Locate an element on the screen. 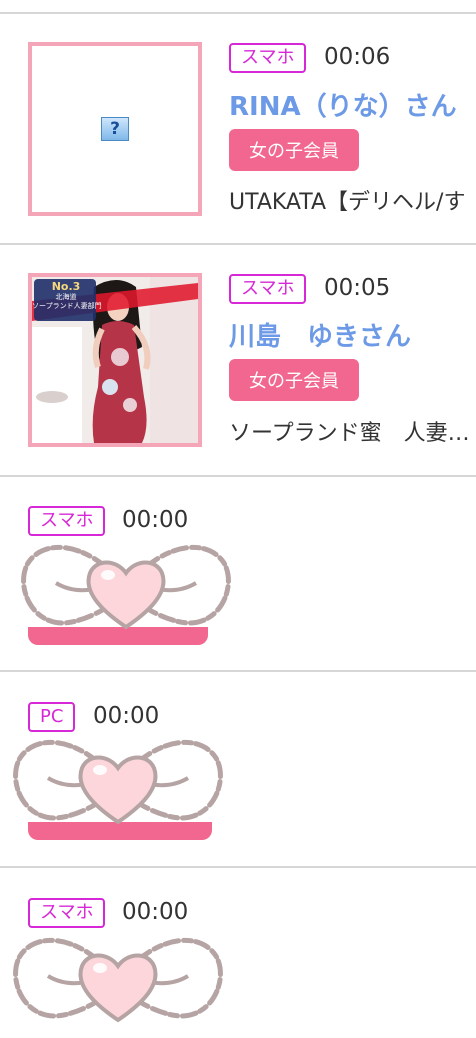  device-badge: PC is located at coordinates (52, 717).